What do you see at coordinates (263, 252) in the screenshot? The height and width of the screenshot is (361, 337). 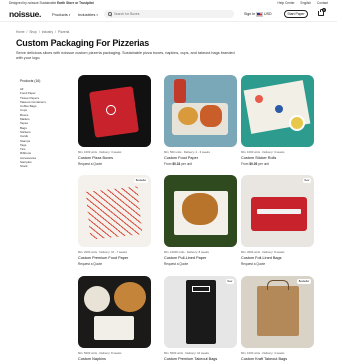 I see `product-meta: Min. 3000 units · Delivery: 8 weeks` at bounding box center [263, 252].